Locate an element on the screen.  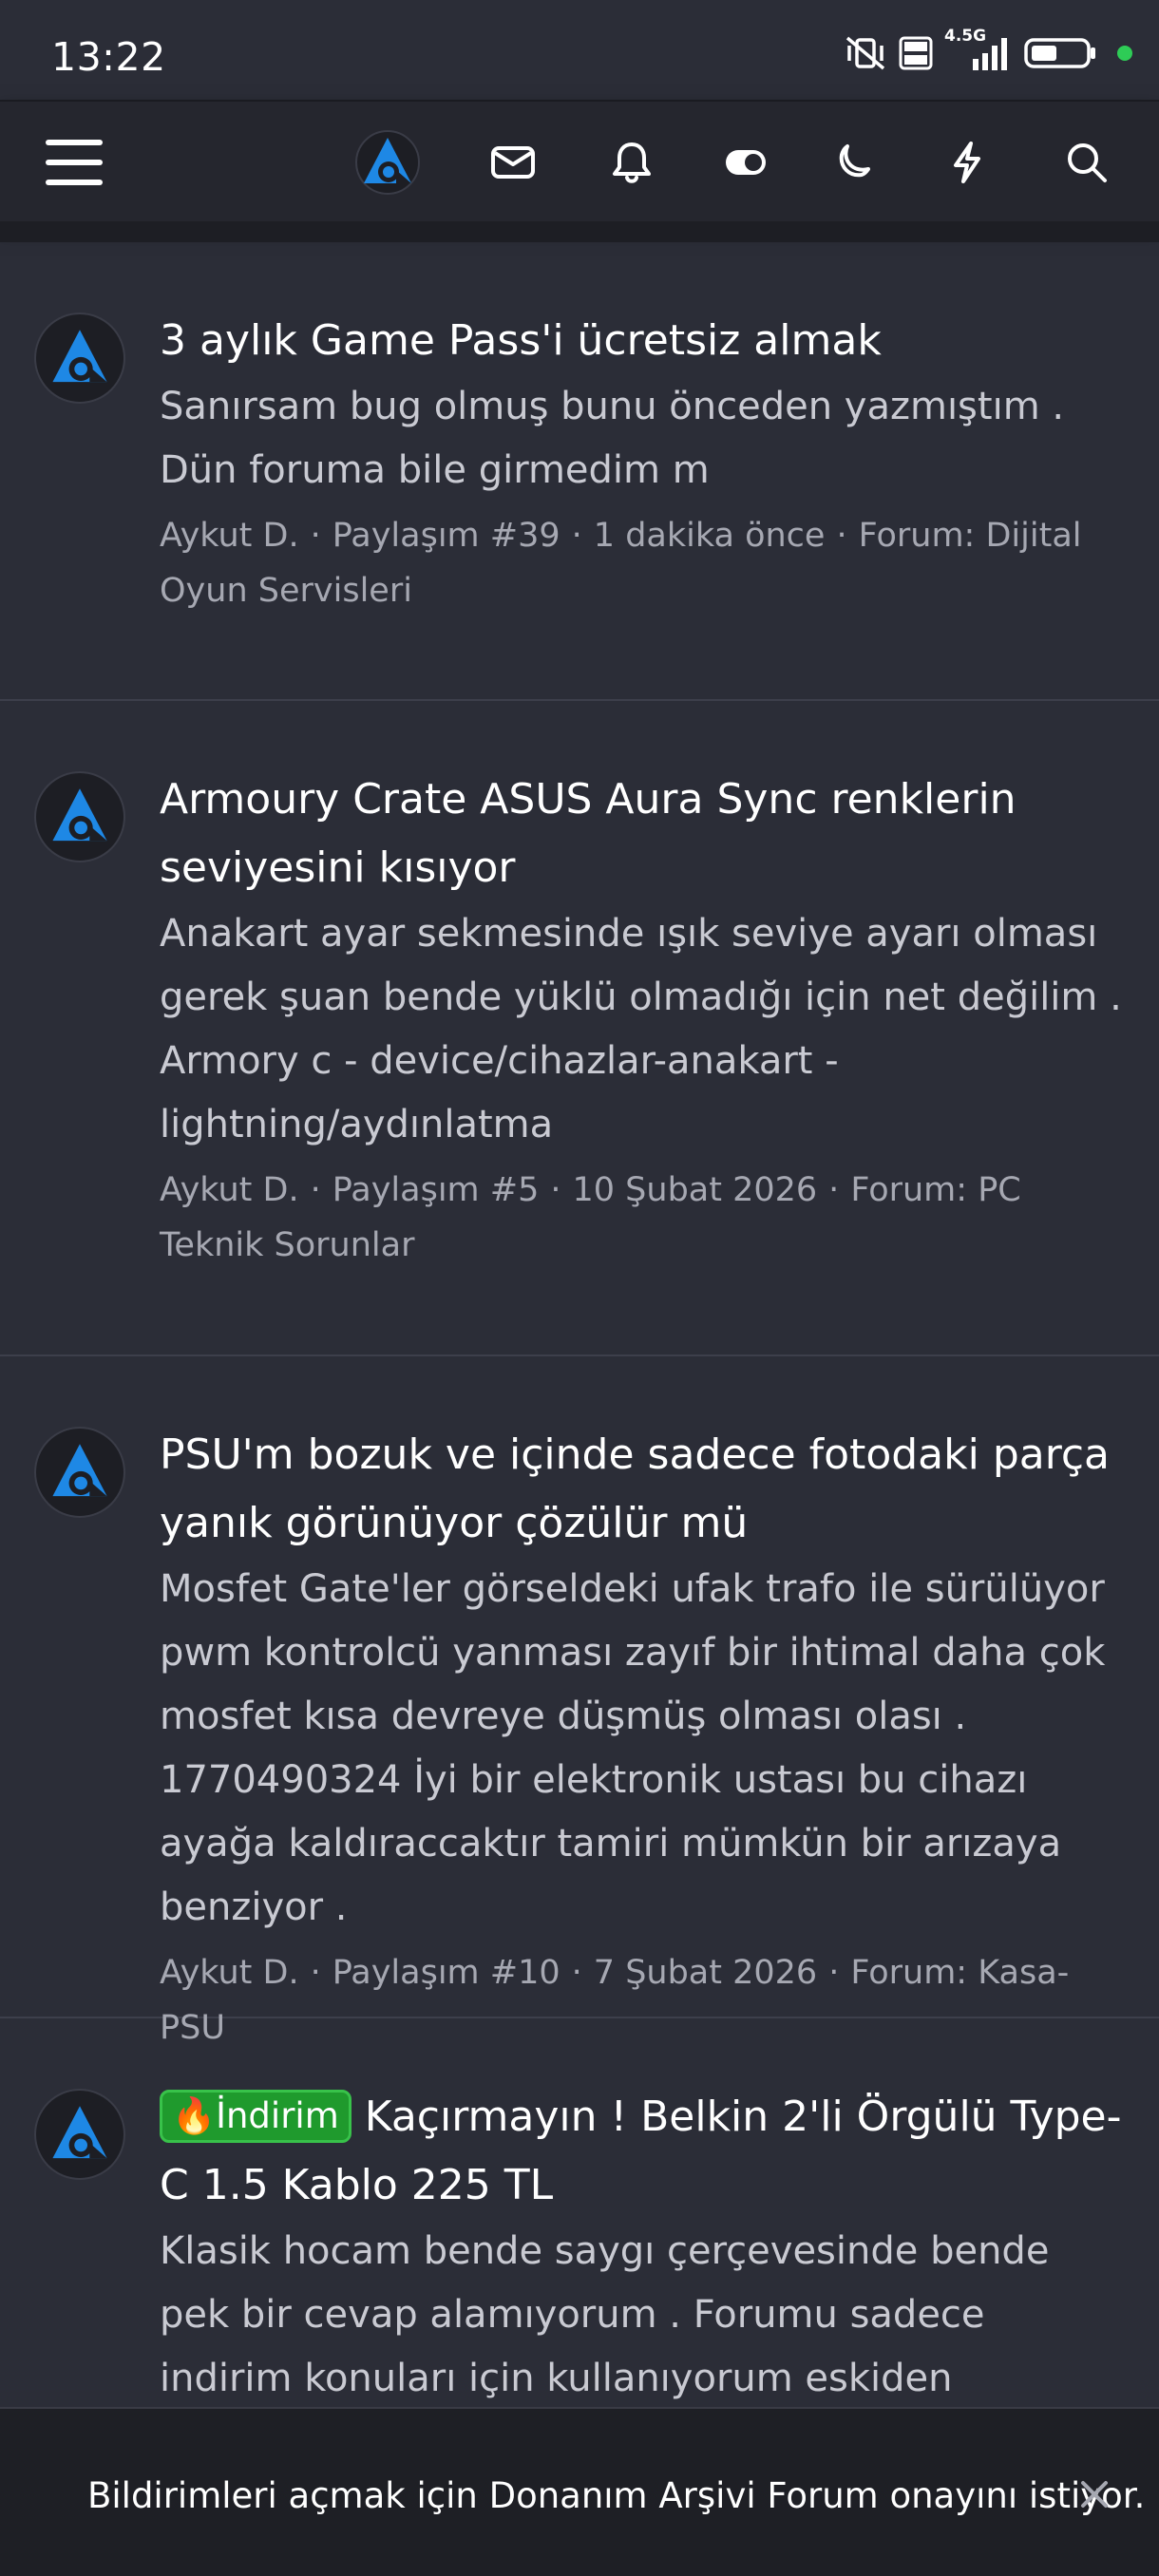
notification-prefix: Bildirimleri açmak için is located at coordinates (282, 2495).